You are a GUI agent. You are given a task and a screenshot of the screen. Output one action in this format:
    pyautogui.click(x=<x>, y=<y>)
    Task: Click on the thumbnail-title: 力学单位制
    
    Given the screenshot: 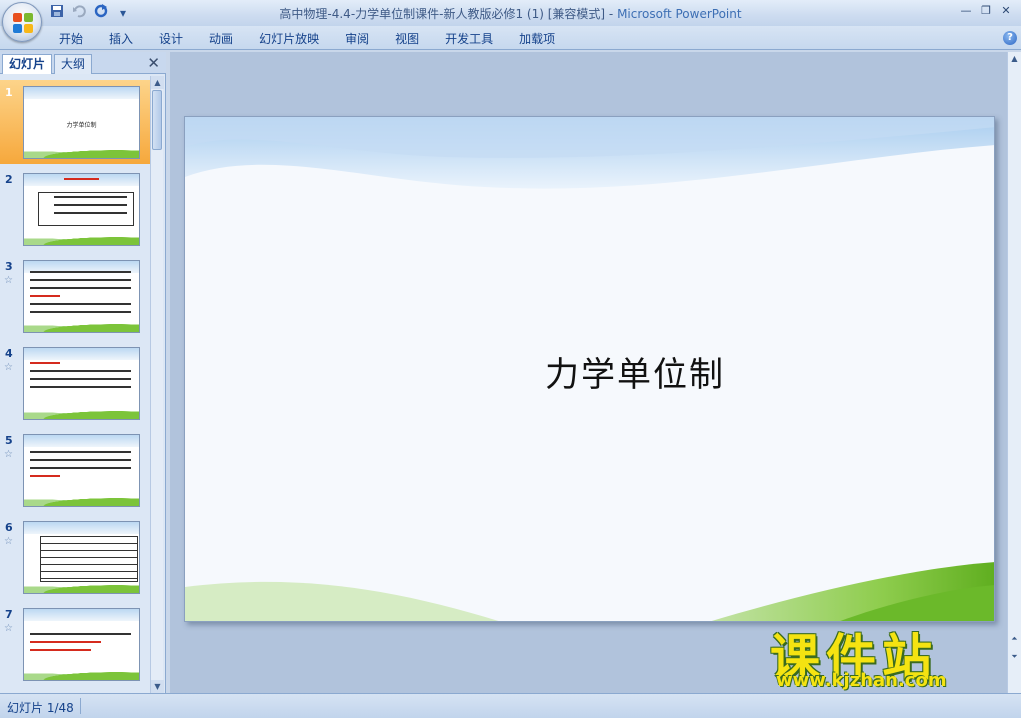 What is the action you would take?
    pyautogui.click(x=81, y=125)
    